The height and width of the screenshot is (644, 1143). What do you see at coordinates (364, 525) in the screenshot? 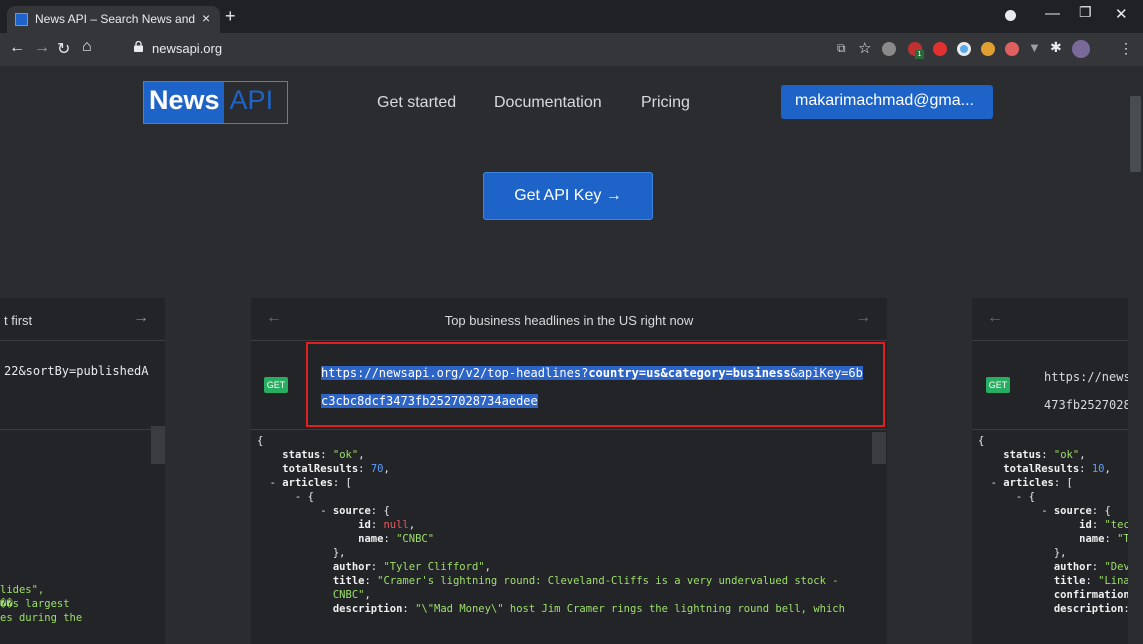
I see `json-key: id` at bounding box center [364, 525].